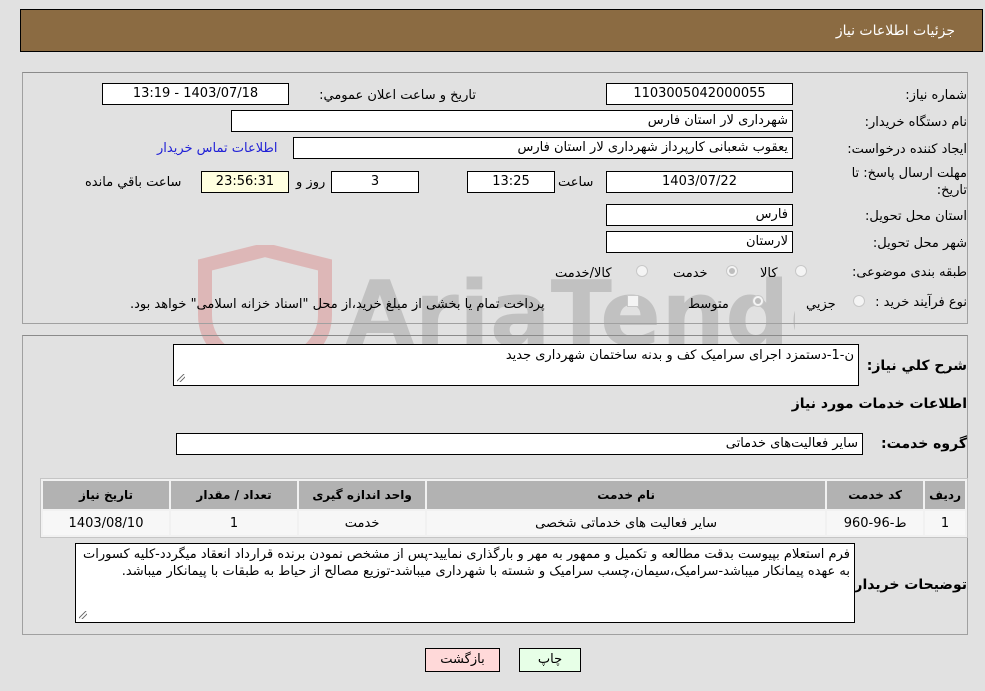  Describe the element at coordinates (895, 31) in the screenshot. I see `page-title: جزئیات اطلاعات نیاز` at that location.